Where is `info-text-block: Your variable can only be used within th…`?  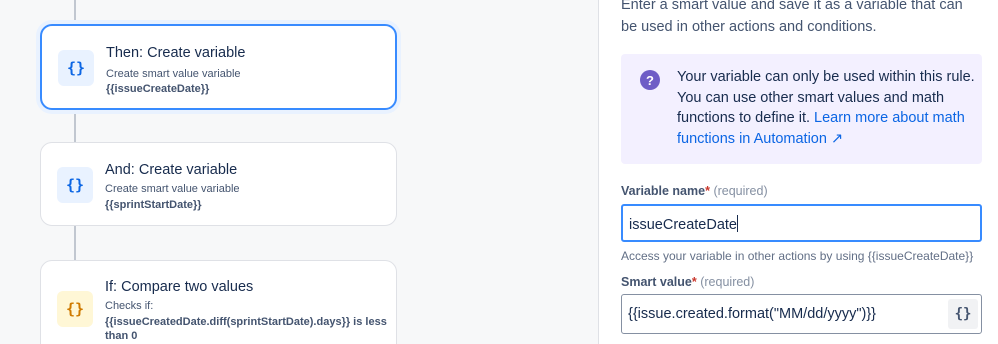
info-text-block: Your variable can only be used within th… is located at coordinates (827, 108).